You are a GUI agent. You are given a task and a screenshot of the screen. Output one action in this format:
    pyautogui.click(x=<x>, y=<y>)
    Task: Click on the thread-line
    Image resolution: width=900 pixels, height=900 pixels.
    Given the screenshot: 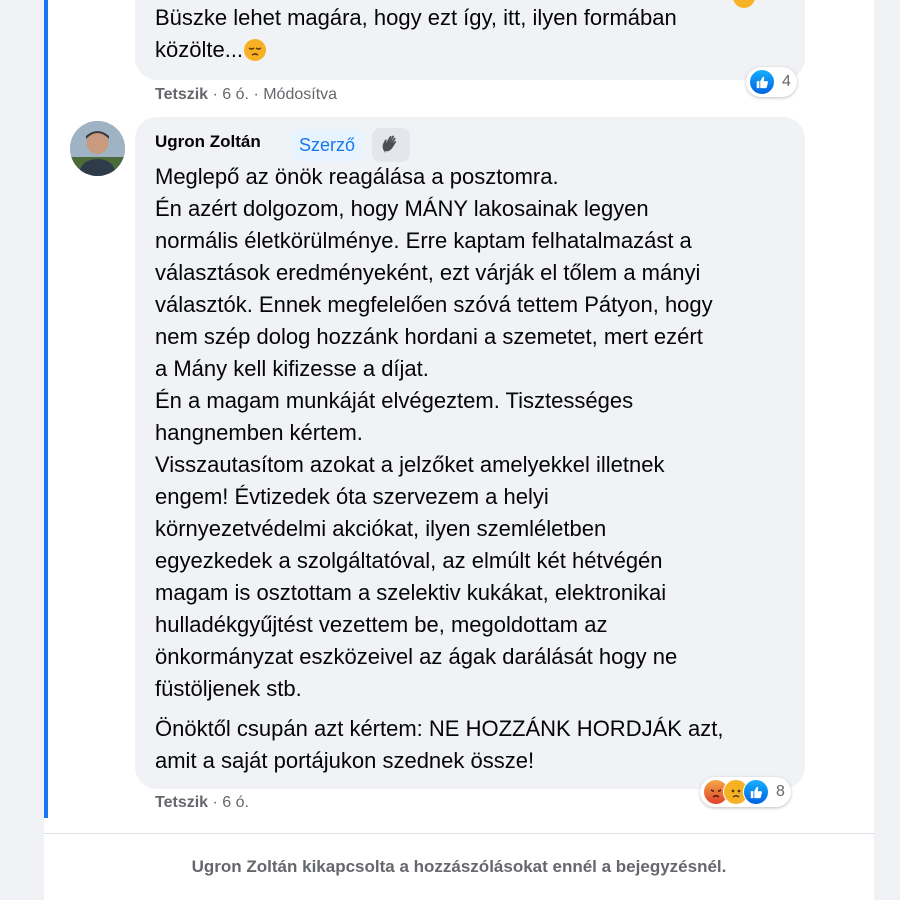 What is the action you would take?
    pyautogui.click(x=46, y=409)
    